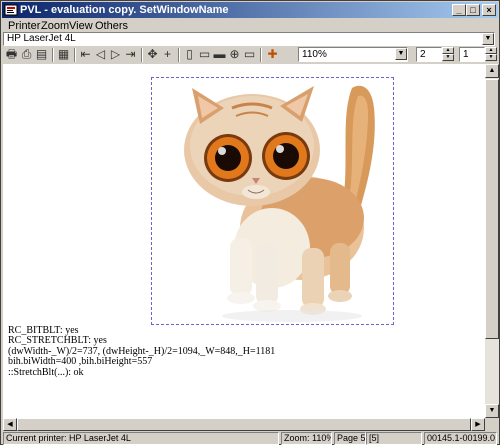 The image size is (500, 445). Describe the element at coordinates (249, 39) in the screenshot. I see `printer-select: HP LaserJet 4L ▼` at that location.